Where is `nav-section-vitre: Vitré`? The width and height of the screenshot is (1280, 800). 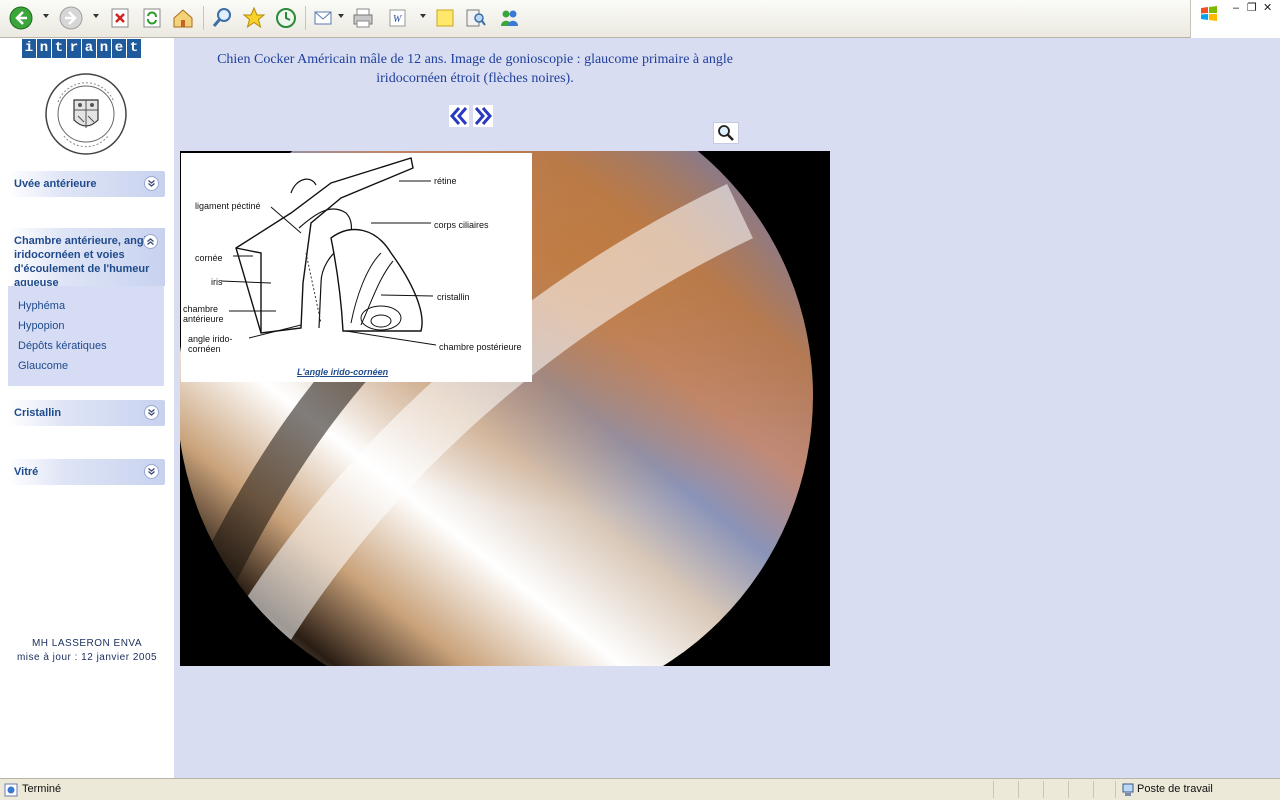
nav-section-vitre: Vitré is located at coordinates (86, 472).